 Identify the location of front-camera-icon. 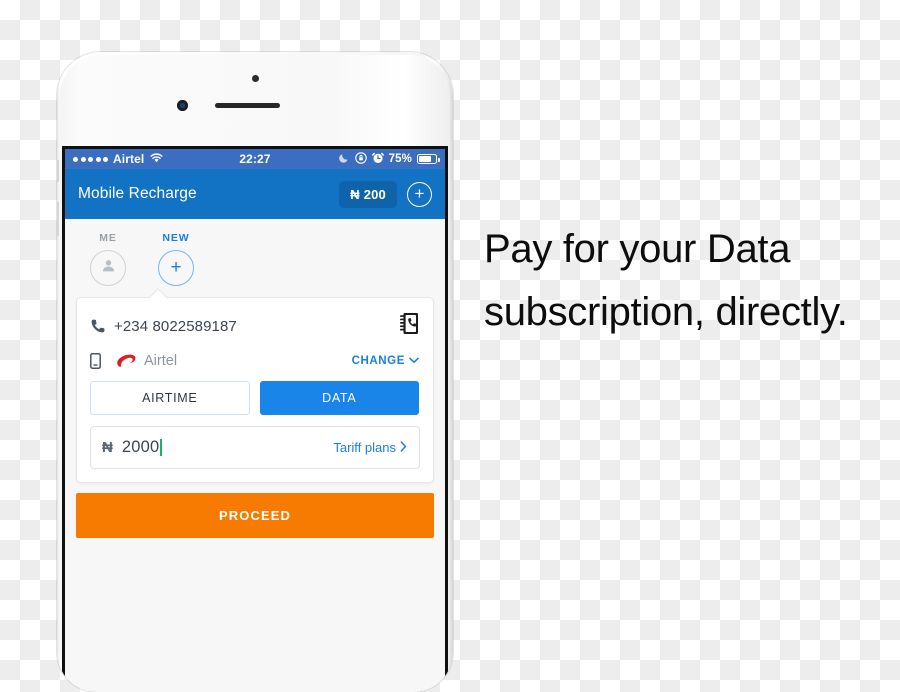
(182, 105).